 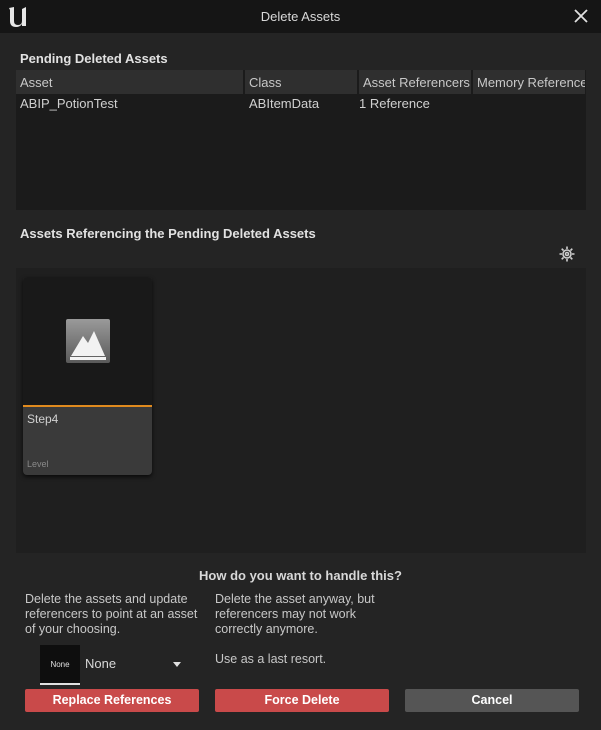 What do you see at coordinates (415, 82) in the screenshot?
I see `column-header-asset-referencers: Asset Referencers` at bounding box center [415, 82].